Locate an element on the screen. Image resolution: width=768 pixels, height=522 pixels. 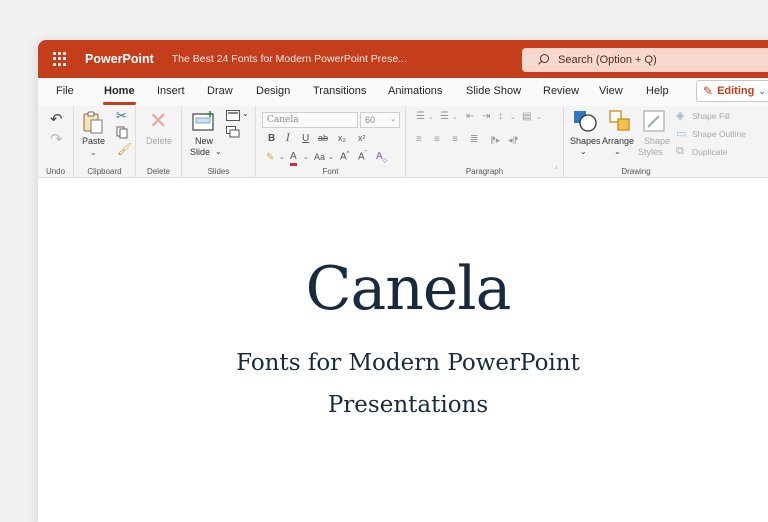
undo-icon: ↶ is located at coordinates (56, 119).